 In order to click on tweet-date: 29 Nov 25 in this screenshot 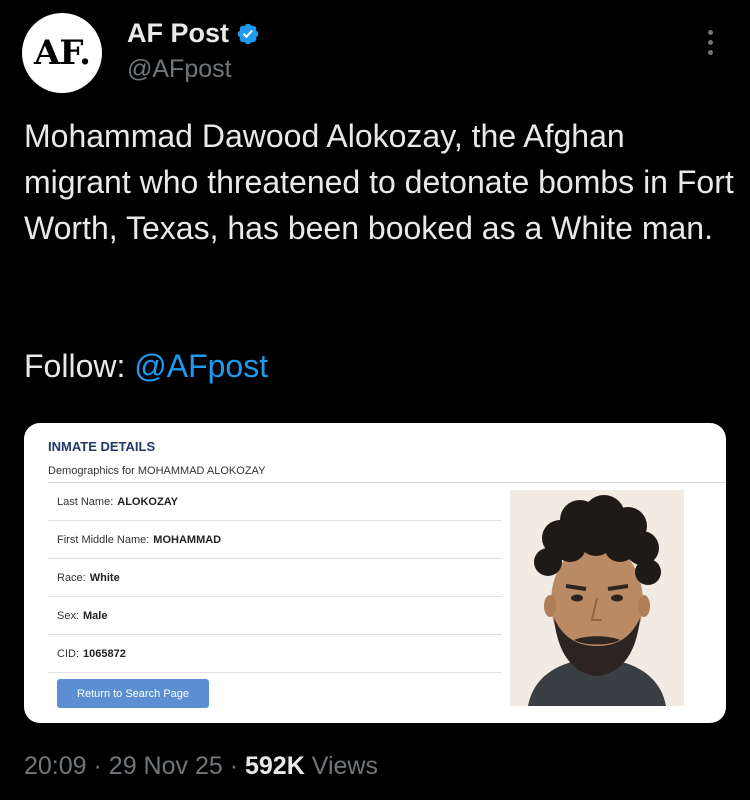, I will do `click(166, 766)`.